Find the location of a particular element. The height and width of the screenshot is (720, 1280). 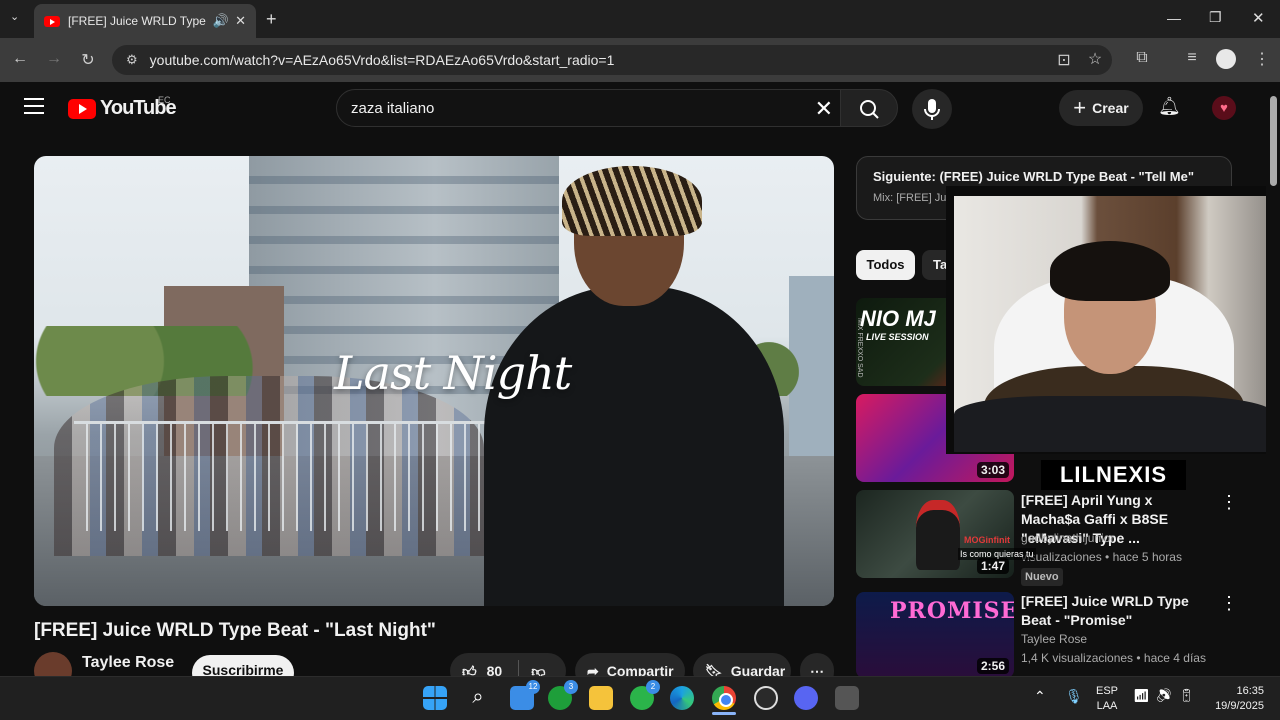

speaker-icon: 🔊 is located at coordinates (221, 21).